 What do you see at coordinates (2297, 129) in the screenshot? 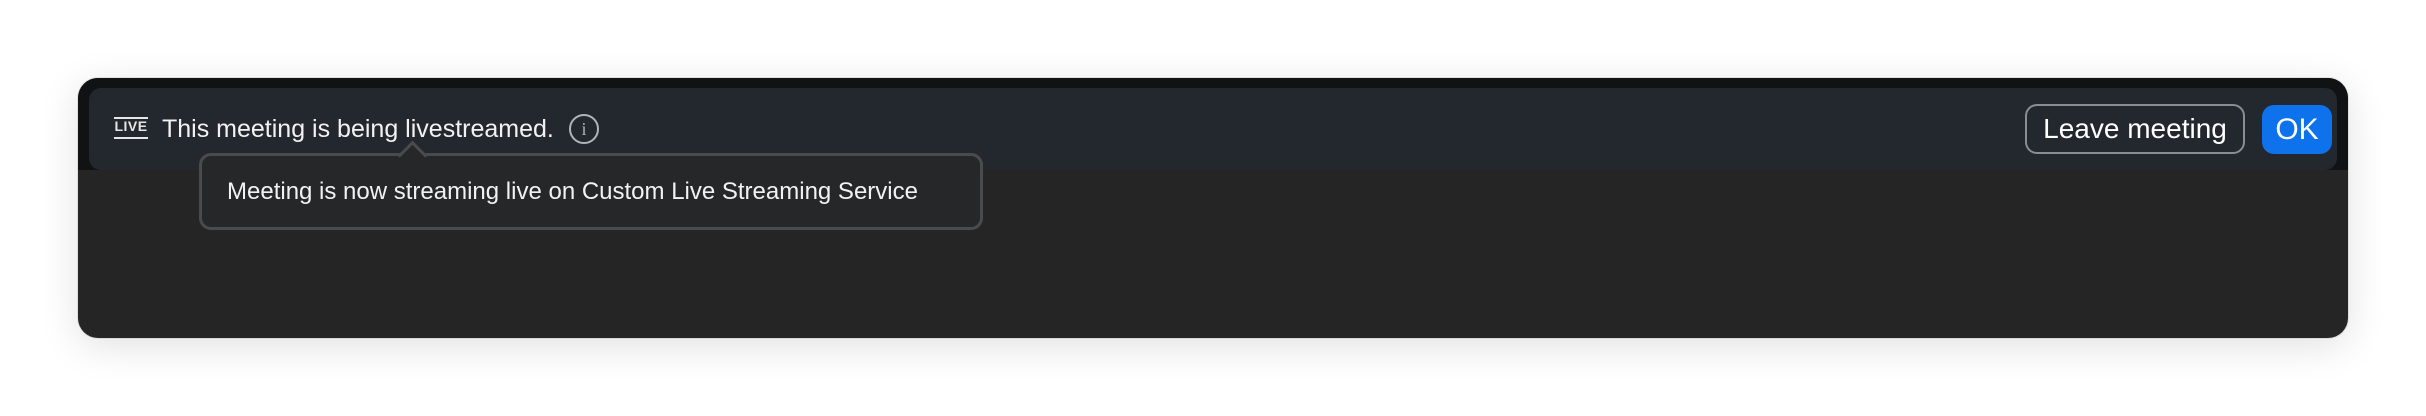
I see `ok-button: OK` at bounding box center [2297, 129].